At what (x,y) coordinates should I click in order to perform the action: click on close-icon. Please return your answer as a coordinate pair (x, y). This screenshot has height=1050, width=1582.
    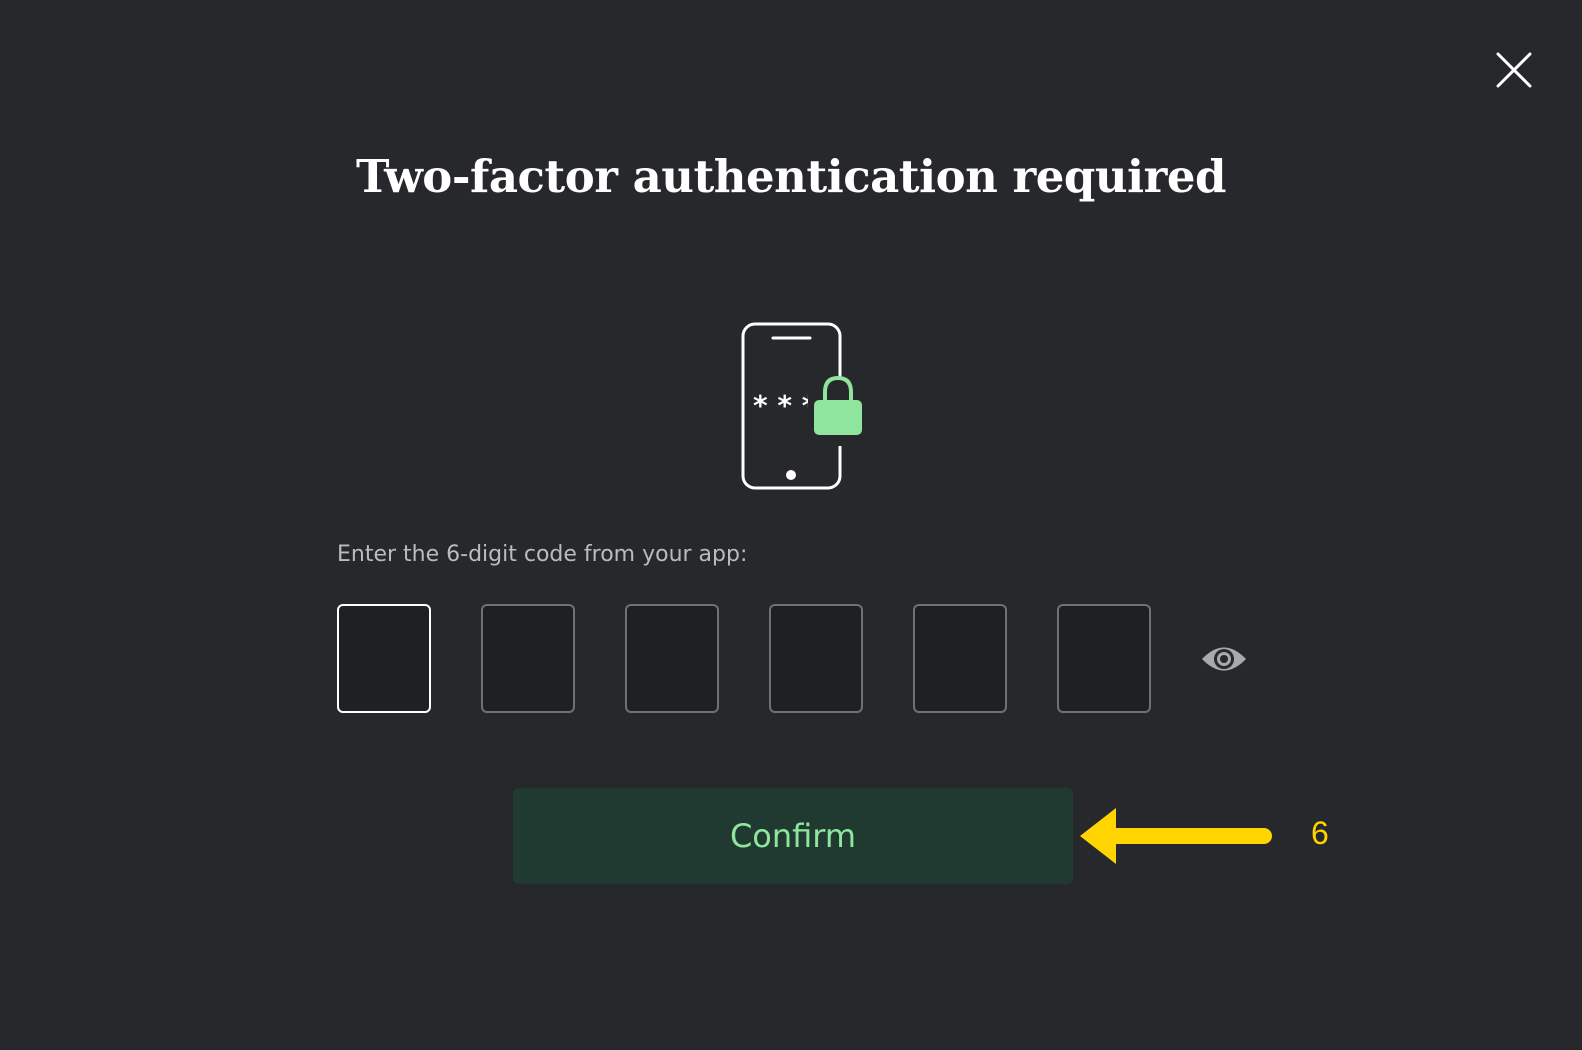
    Looking at the image, I should click on (1514, 70).